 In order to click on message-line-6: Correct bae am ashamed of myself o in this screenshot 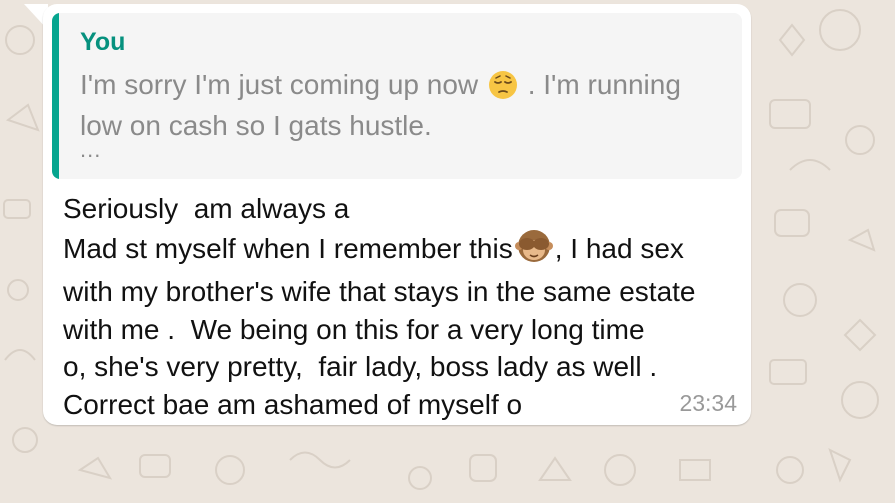, I will do `click(293, 404)`.